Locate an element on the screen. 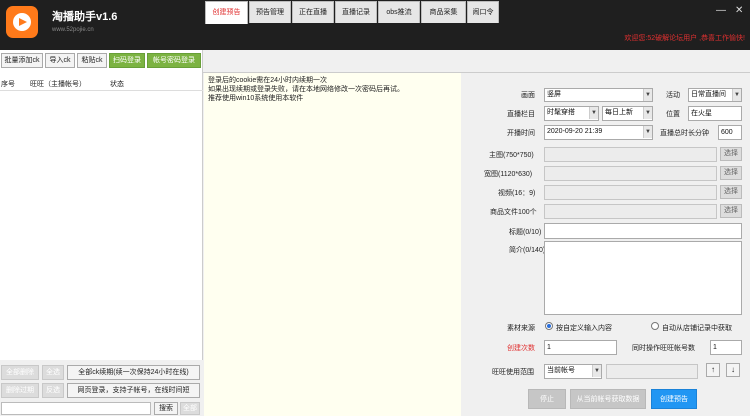 The width and height of the screenshot is (750, 416). screen-value: 竖屏 is located at coordinates (554, 94).